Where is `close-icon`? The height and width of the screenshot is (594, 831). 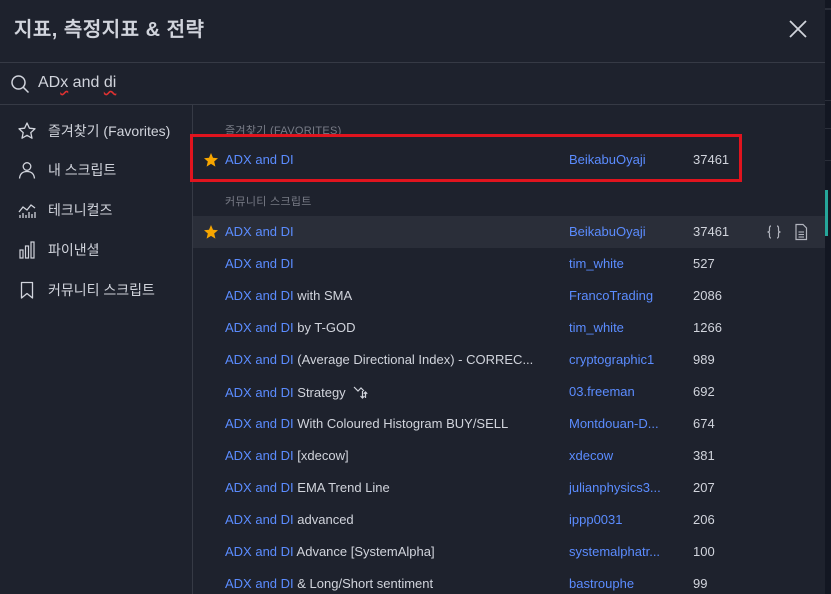
close-icon is located at coordinates (798, 29).